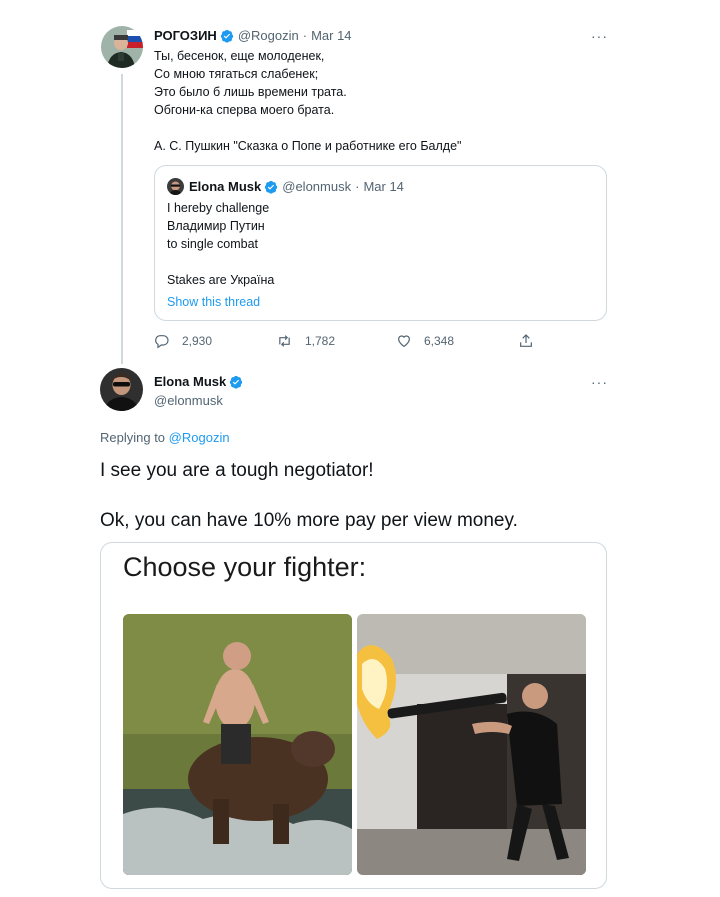  What do you see at coordinates (197, 341) in the screenshot?
I see `reply-count: 2,930` at bounding box center [197, 341].